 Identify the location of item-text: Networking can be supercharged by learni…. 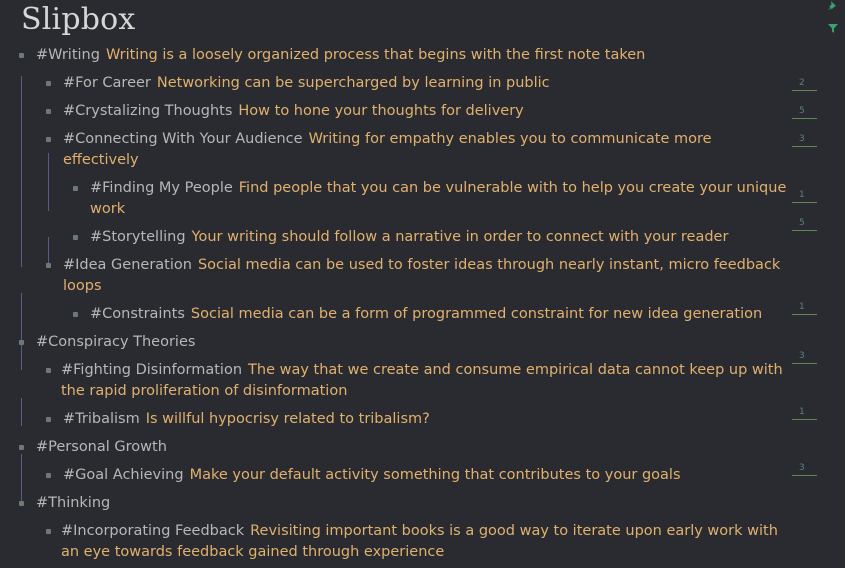
(353, 83).